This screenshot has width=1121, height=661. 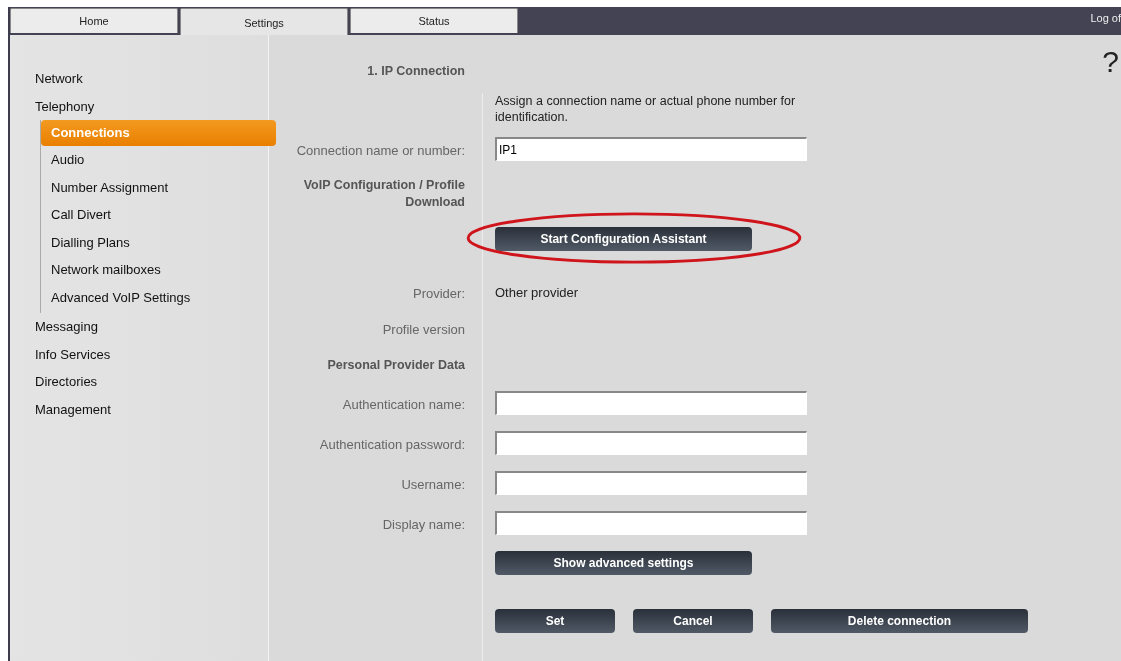 What do you see at coordinates (423, 329) in the screenshot?
I see `field-label: Profile version` at bounding box center [423, 329].